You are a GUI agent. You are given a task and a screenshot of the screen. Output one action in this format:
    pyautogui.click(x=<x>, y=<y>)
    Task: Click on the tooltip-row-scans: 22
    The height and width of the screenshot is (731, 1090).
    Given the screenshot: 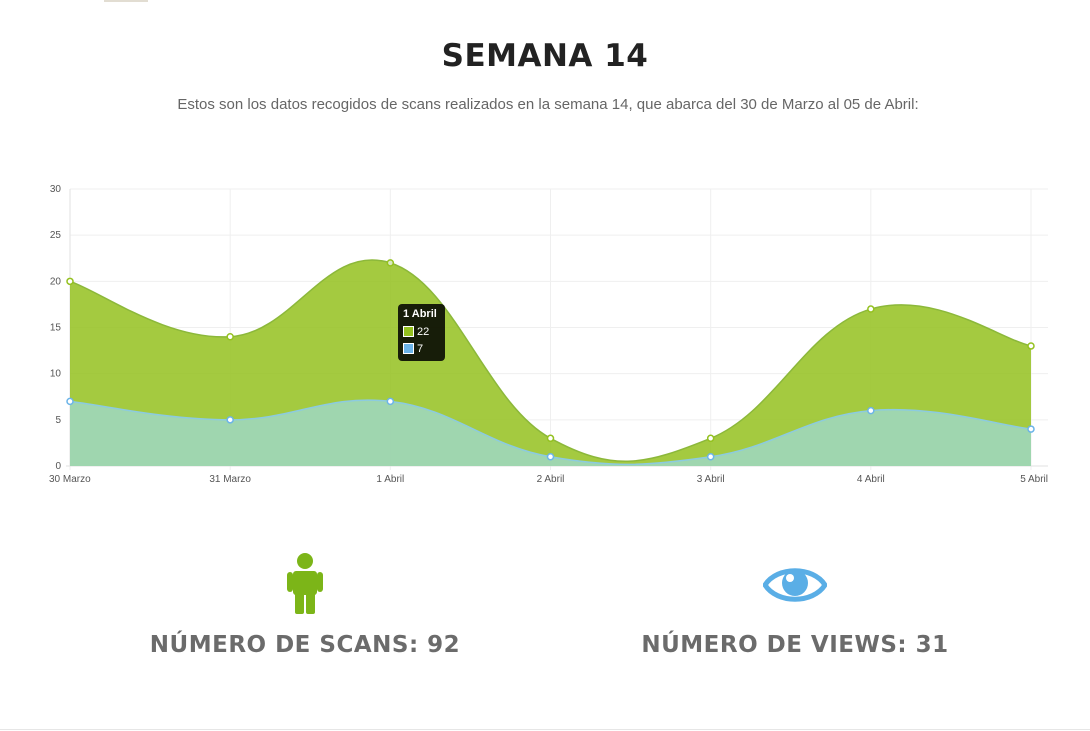 What is the action you would take?
    pyautogui.click(x=421, y=331)
    